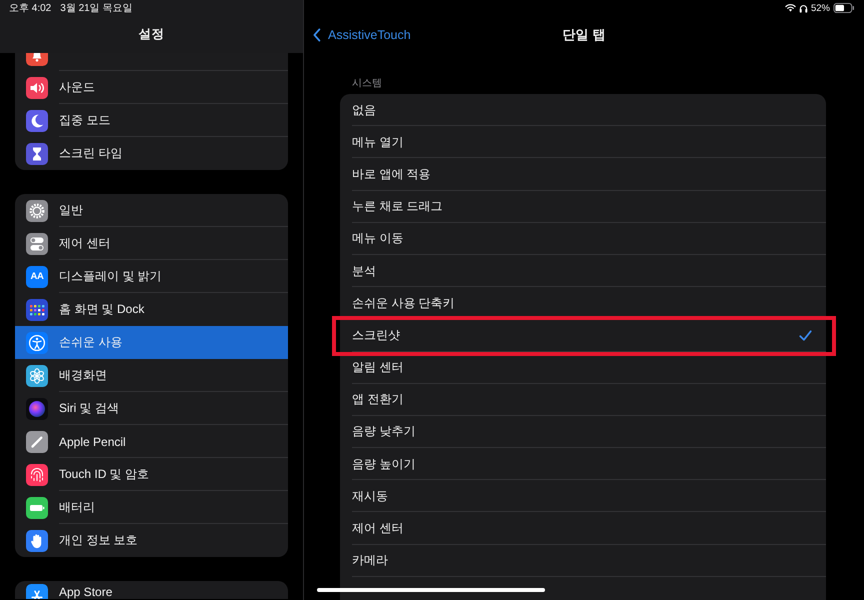 The height and width of the screenshot is (600, 864). What do you see at coordinates (37, 343) in the screenshot?
I see `accessibility-icon` at bounding box center [37, 343].